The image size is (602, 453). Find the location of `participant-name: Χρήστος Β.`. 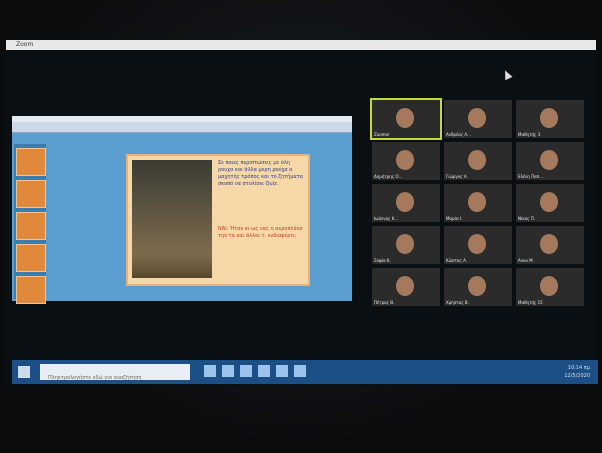

participant-name: Χρήστος Β. is located at coordinates (457, 302).